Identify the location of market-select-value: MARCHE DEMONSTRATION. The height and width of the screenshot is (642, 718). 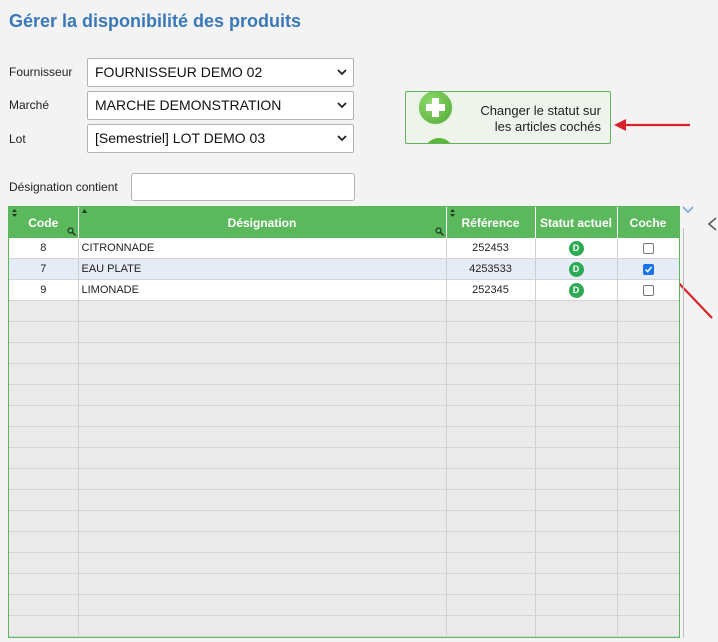
(188, 105).